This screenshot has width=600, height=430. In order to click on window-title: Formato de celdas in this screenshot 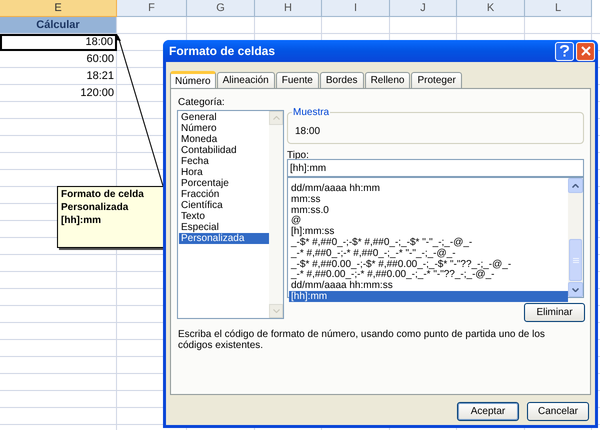, I will do `click(222, 51)`.